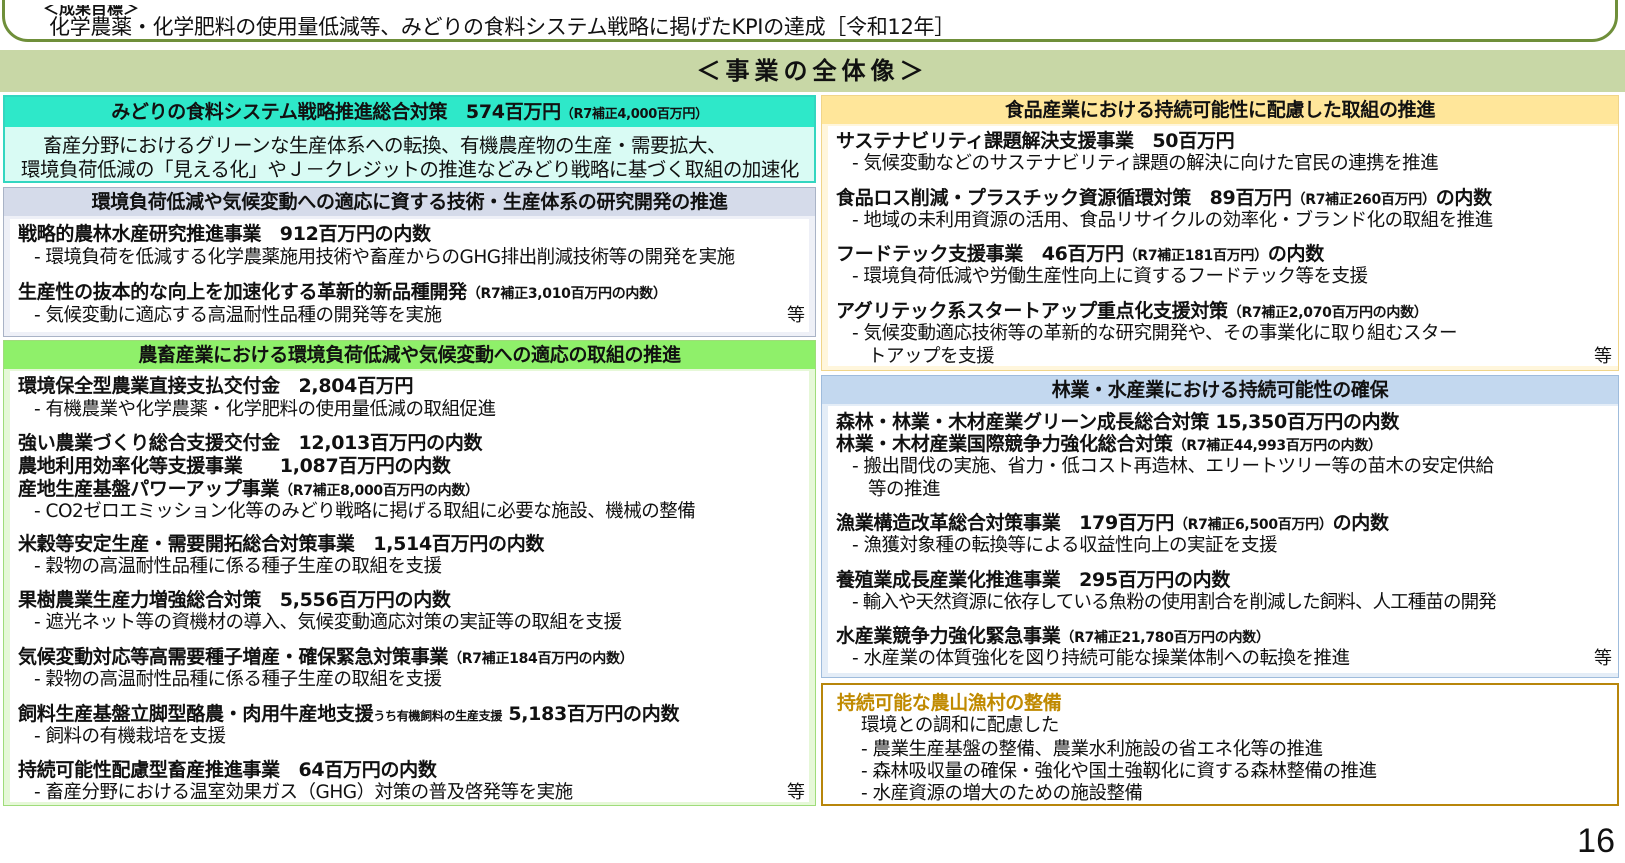 The width and height of the screenshot is (1625, 863). I want to click on food-item2-desc: - 地域の未利用資源の活用、食品リサイクルの効率化・ブランド化の取組を推進, so click(1172, 220).